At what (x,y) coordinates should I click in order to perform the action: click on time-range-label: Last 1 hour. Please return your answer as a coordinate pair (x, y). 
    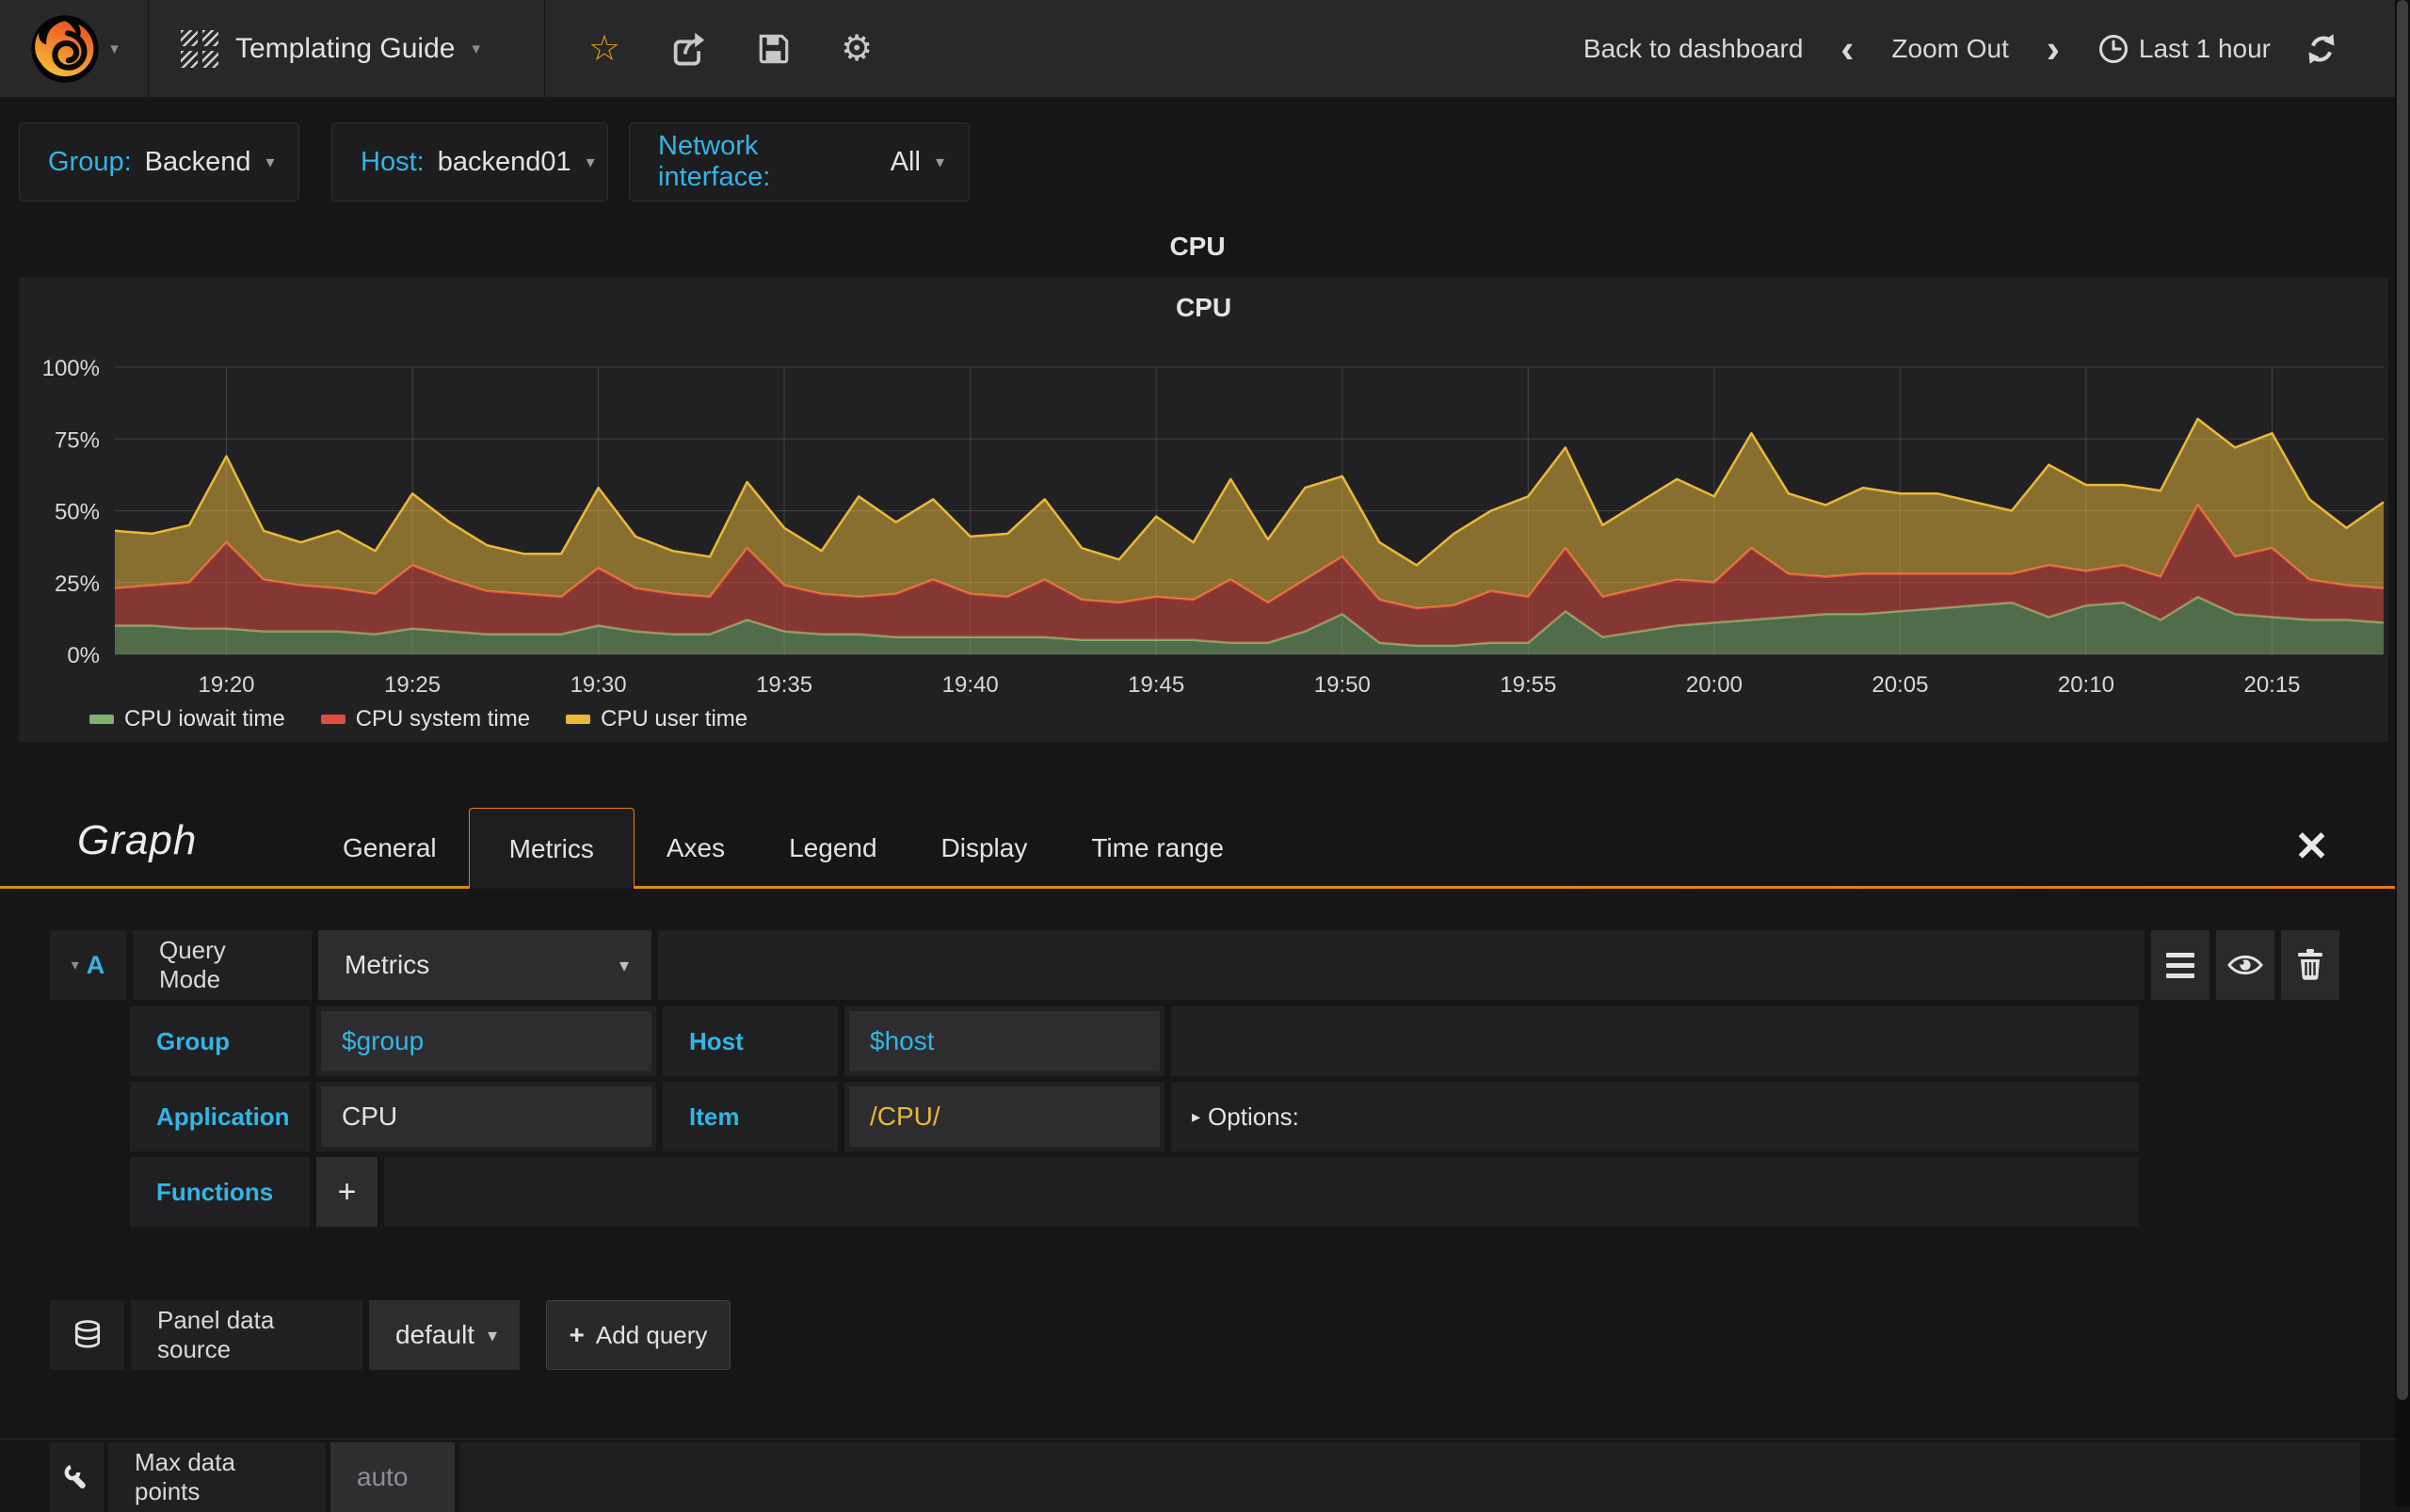
    Looking at the image, I should click on (2205, 49).